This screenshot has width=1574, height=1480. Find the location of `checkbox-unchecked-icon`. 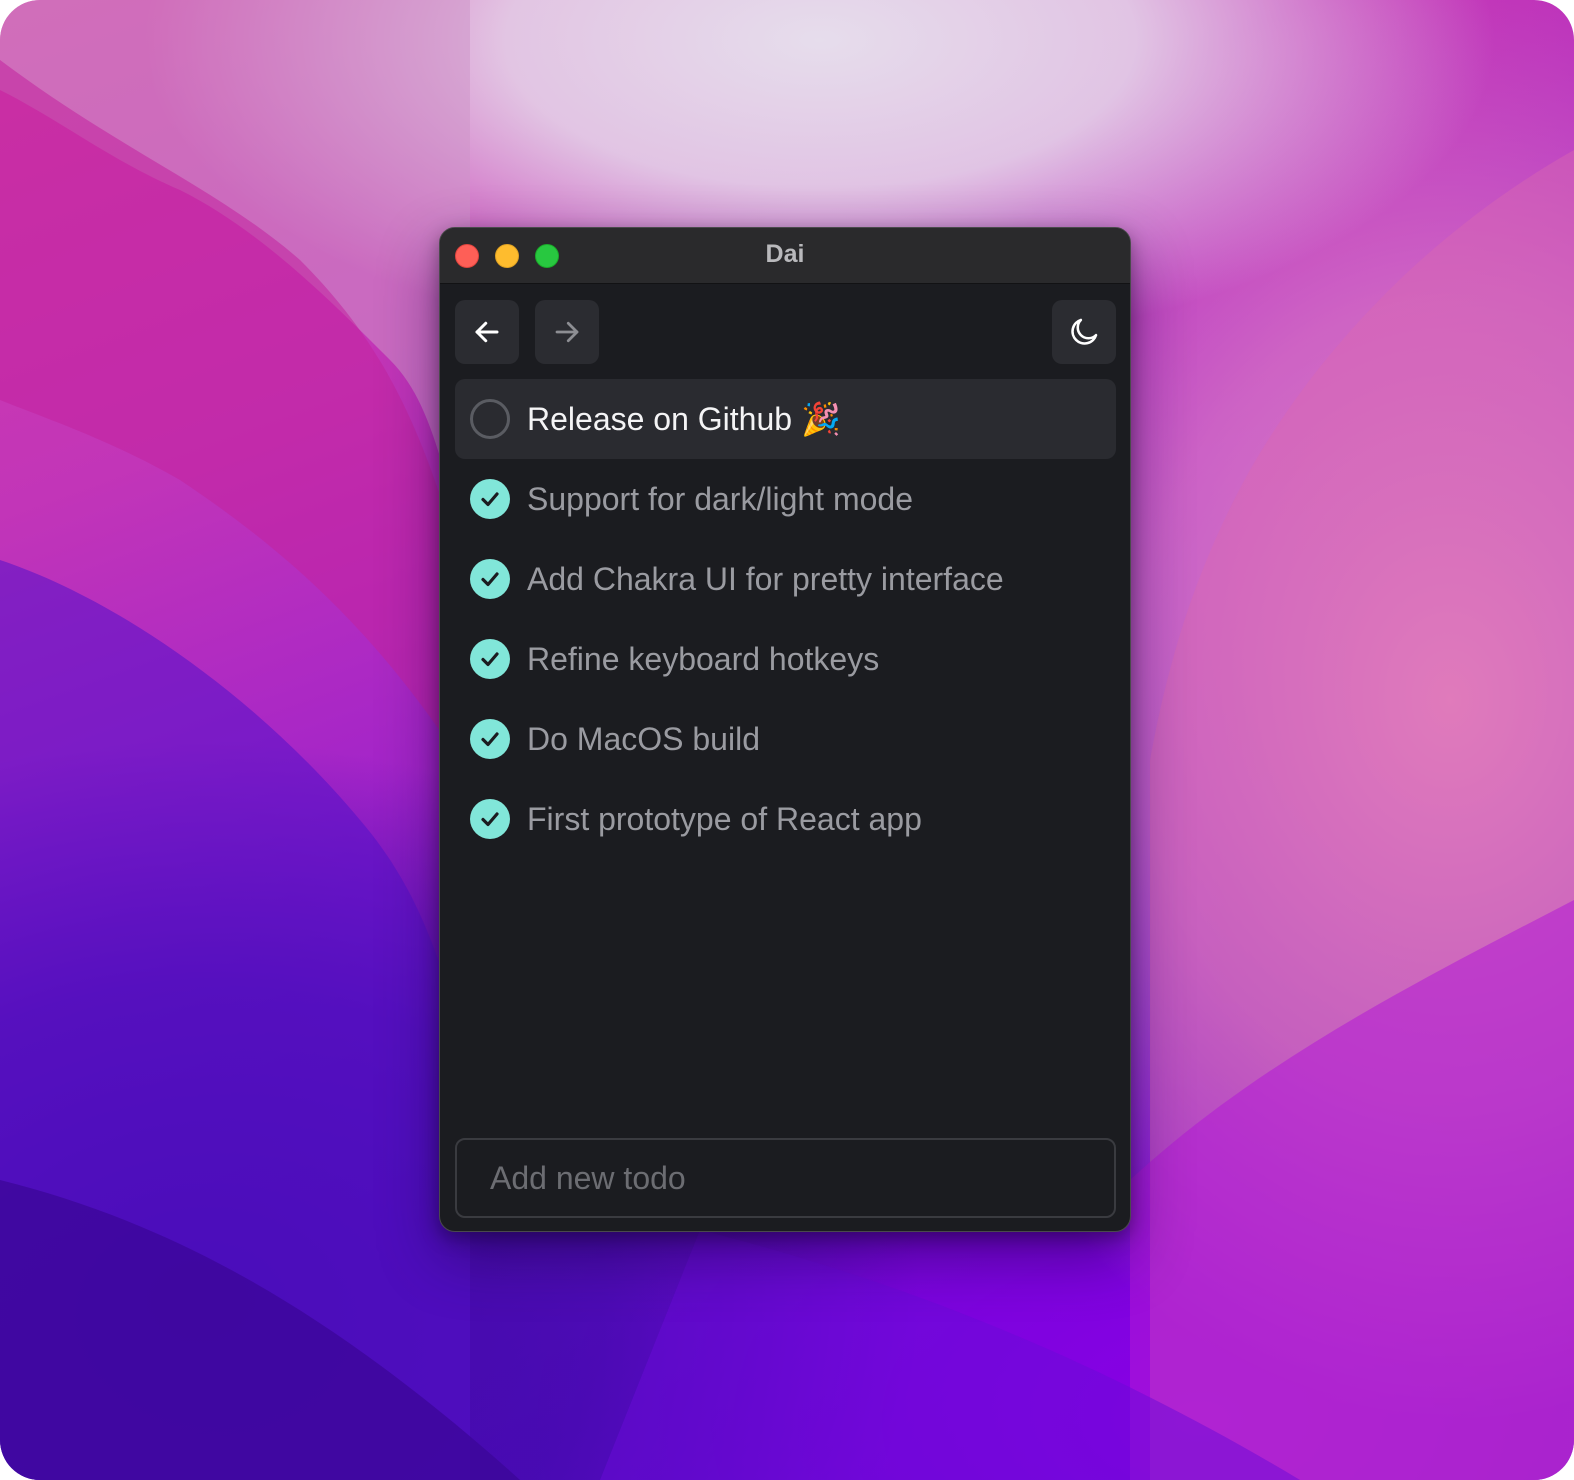

checkbox-unchecked-icon is located at coordinates (490, 419).